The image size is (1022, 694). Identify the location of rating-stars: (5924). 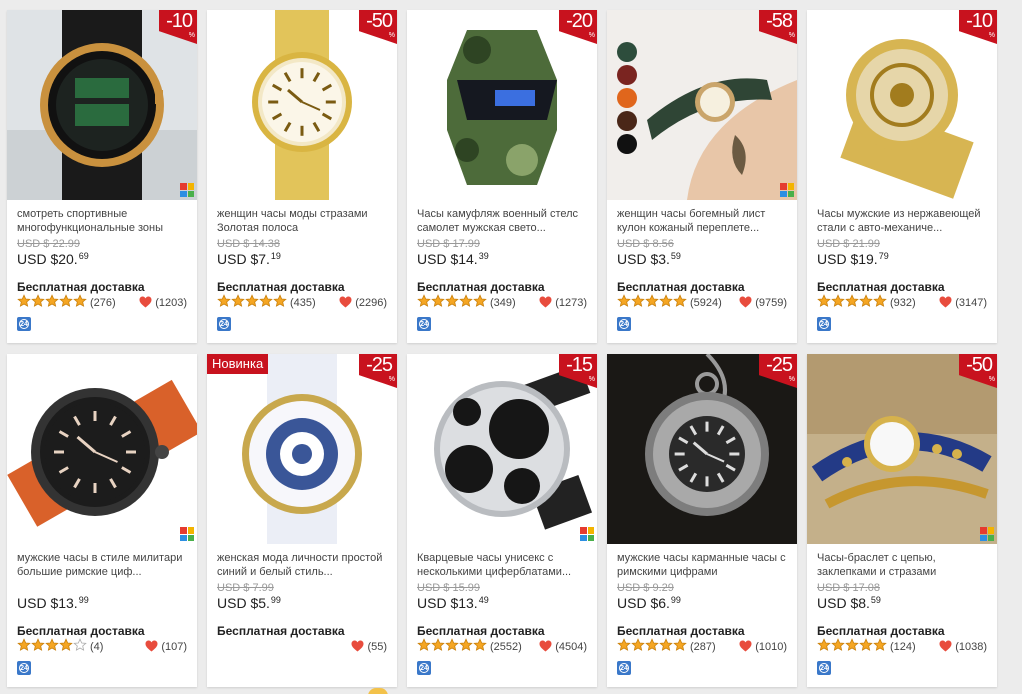
(669, 303).